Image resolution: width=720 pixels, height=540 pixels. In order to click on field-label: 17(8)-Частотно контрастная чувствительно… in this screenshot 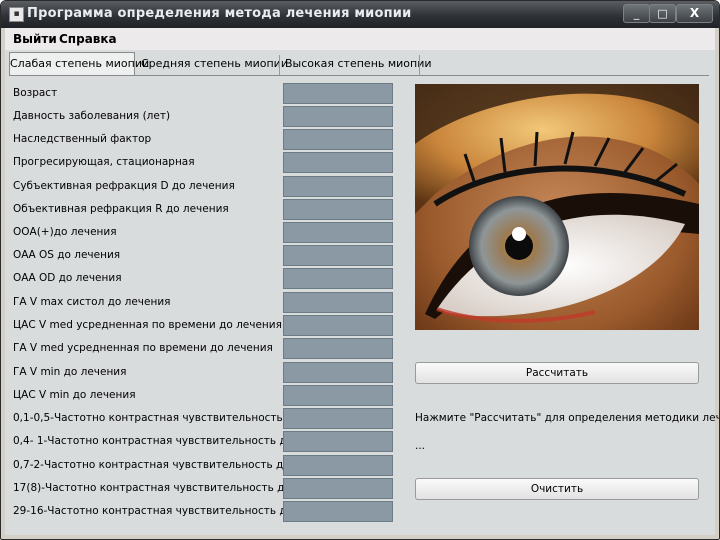, I will do `click(152, 488)`.